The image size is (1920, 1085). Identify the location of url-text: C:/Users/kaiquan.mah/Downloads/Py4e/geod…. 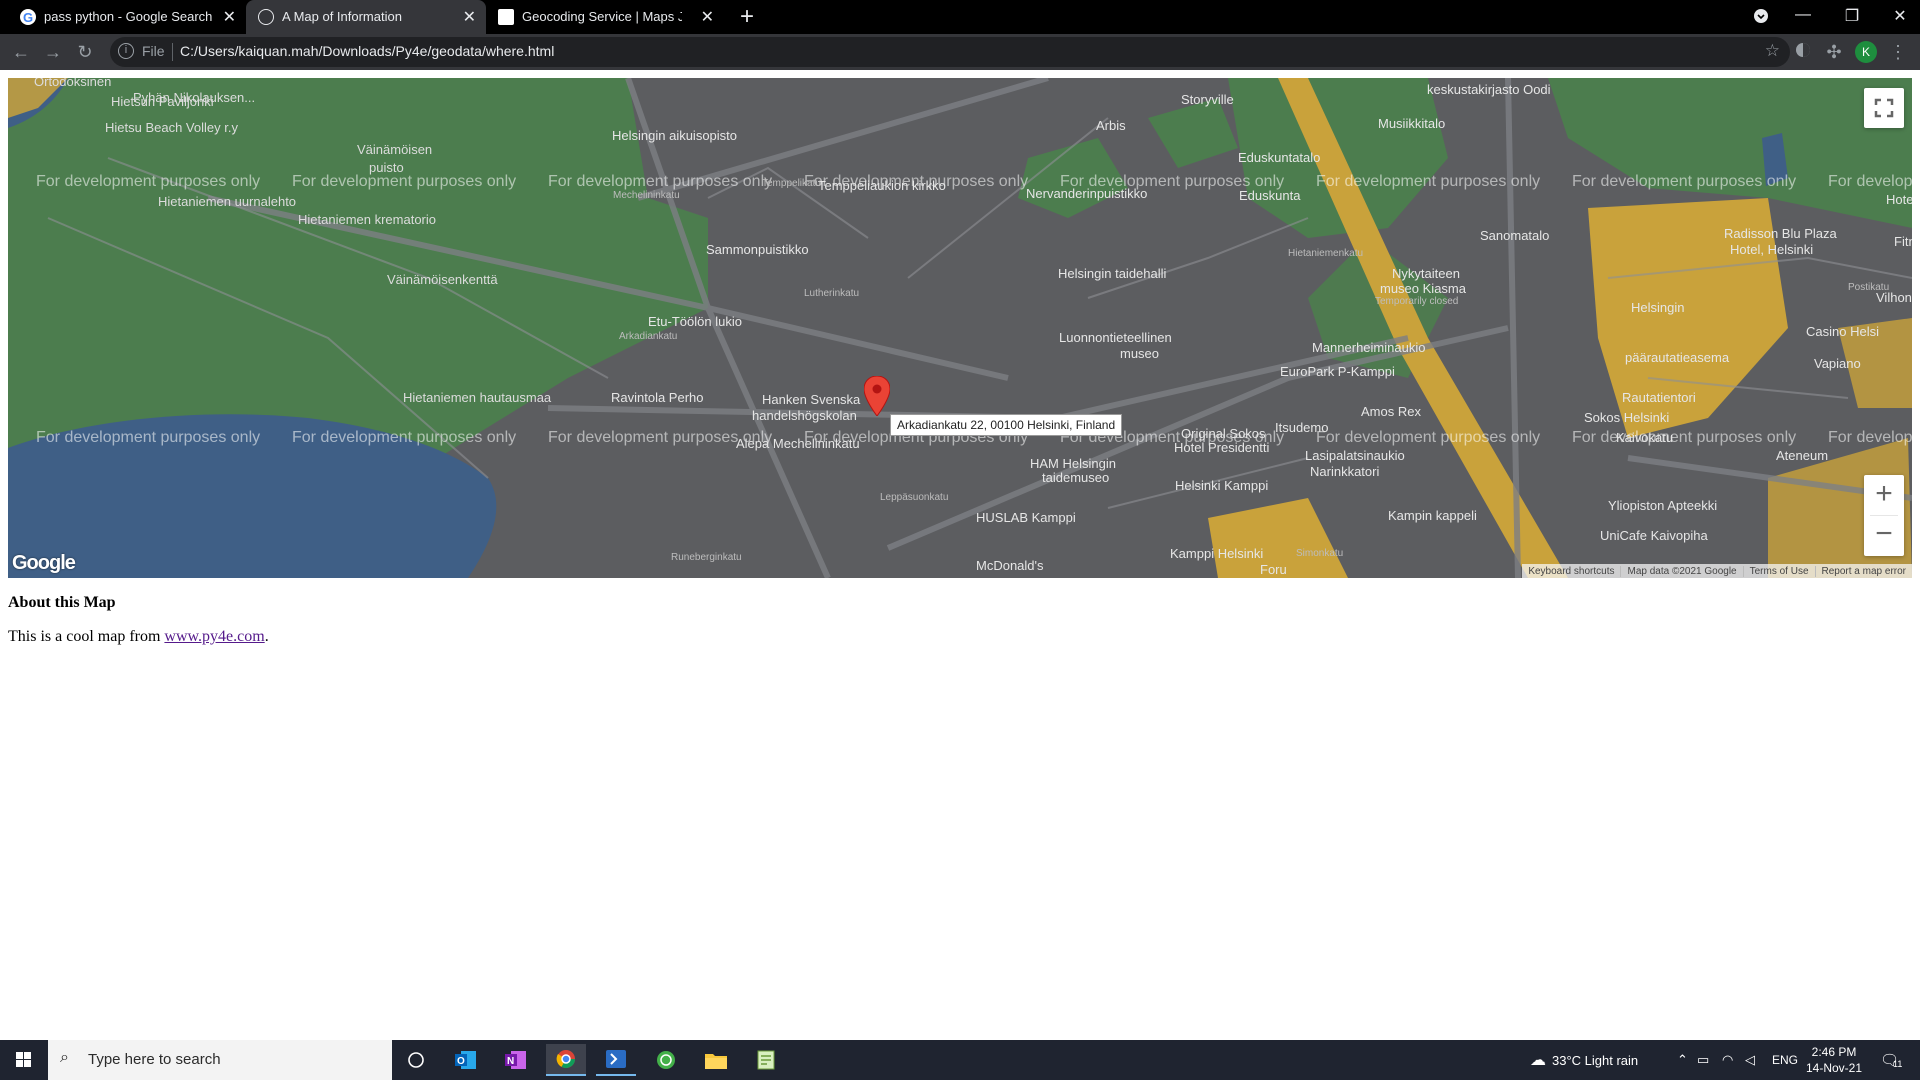
(367, 51).